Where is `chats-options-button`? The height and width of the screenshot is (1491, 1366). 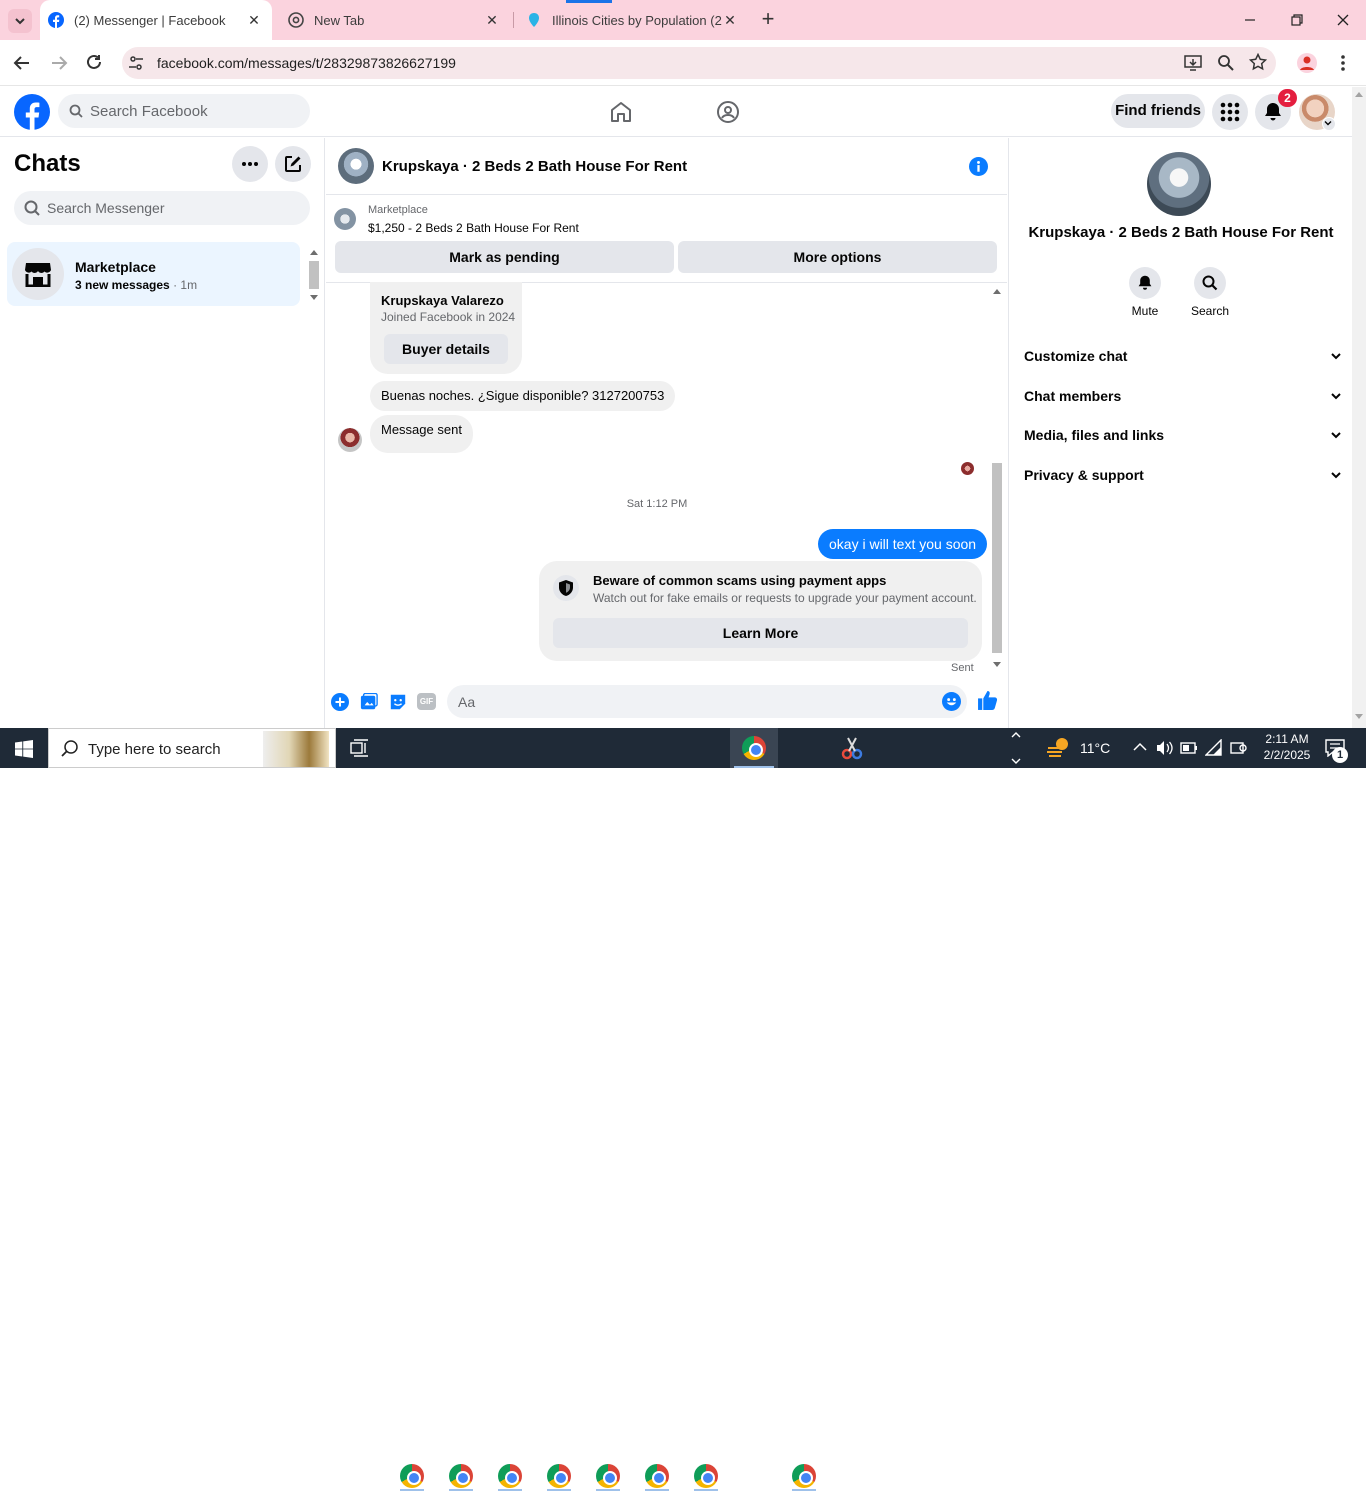
chats-options-button is located at coordinates (250, 164).